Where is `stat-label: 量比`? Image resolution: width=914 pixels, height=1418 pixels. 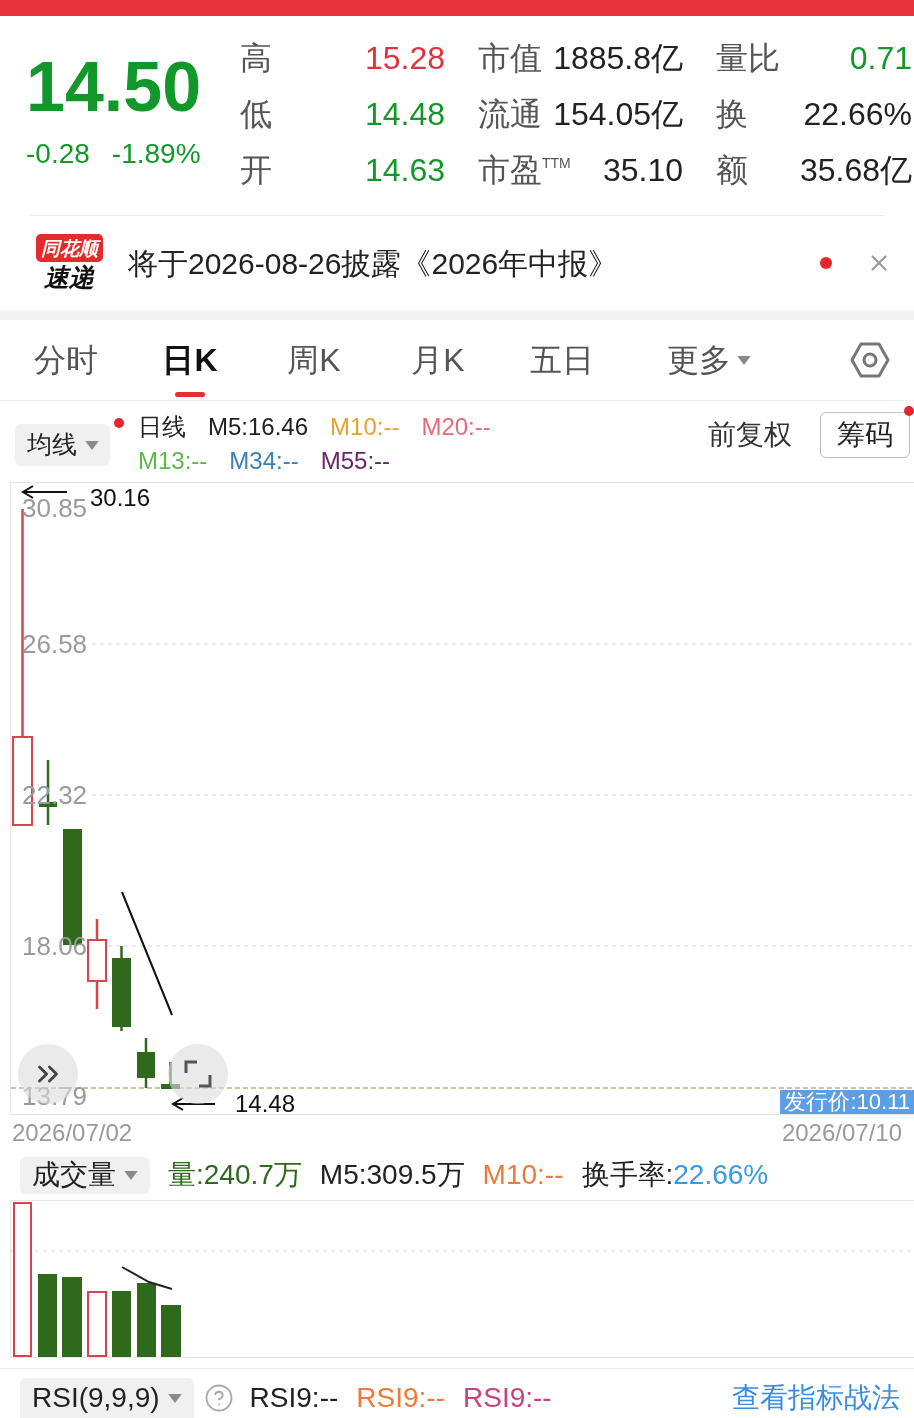 stat-label: 量比 is located at coordinates (748, 58).